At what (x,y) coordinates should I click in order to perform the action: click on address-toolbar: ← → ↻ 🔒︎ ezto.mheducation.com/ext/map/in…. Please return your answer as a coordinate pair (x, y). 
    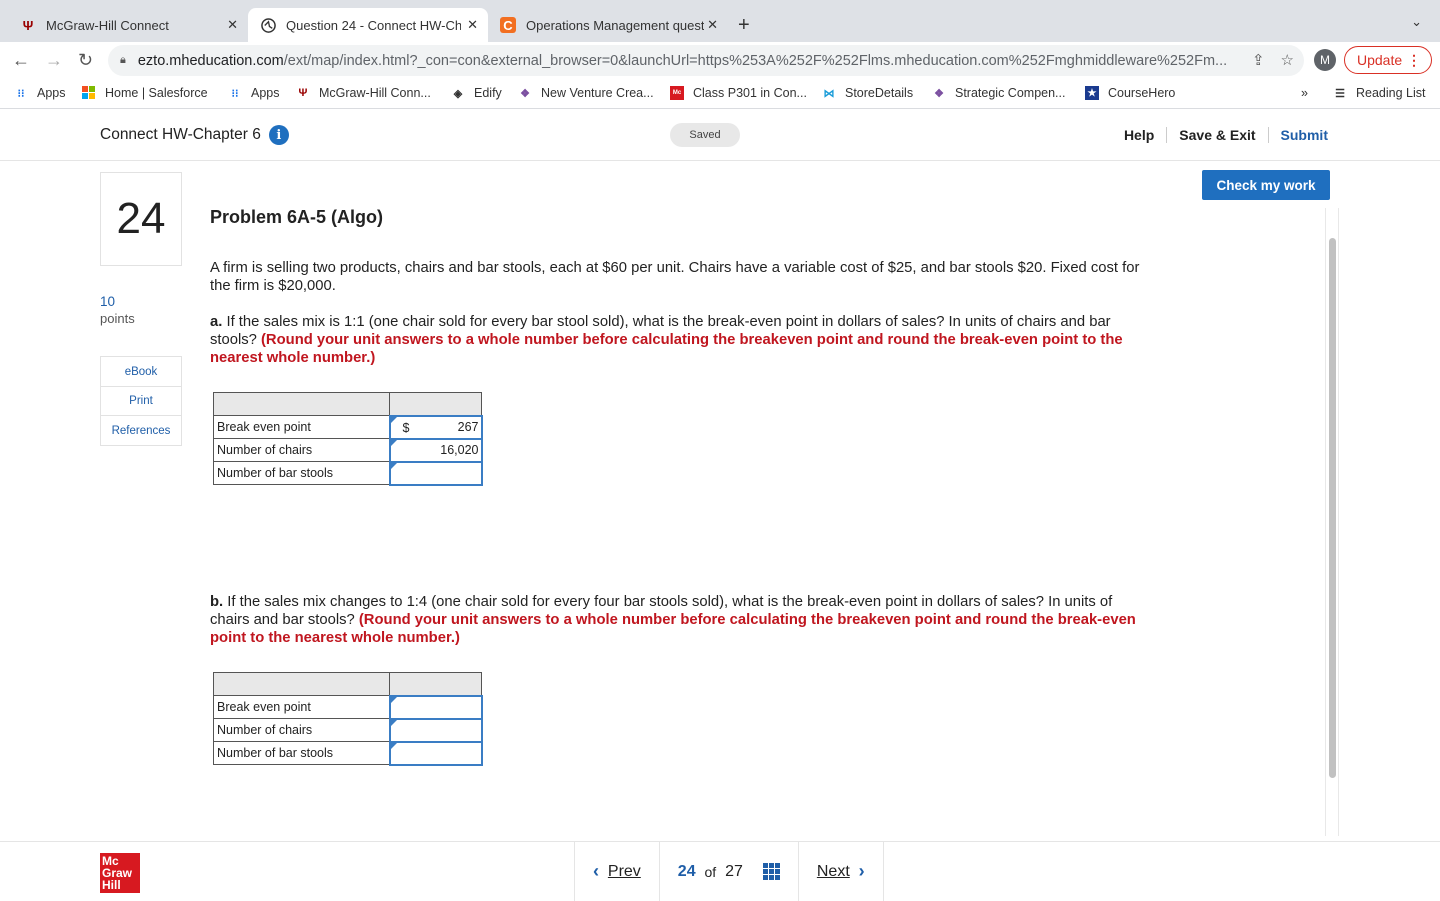
    Looking at the image, I should click on (720, 60).